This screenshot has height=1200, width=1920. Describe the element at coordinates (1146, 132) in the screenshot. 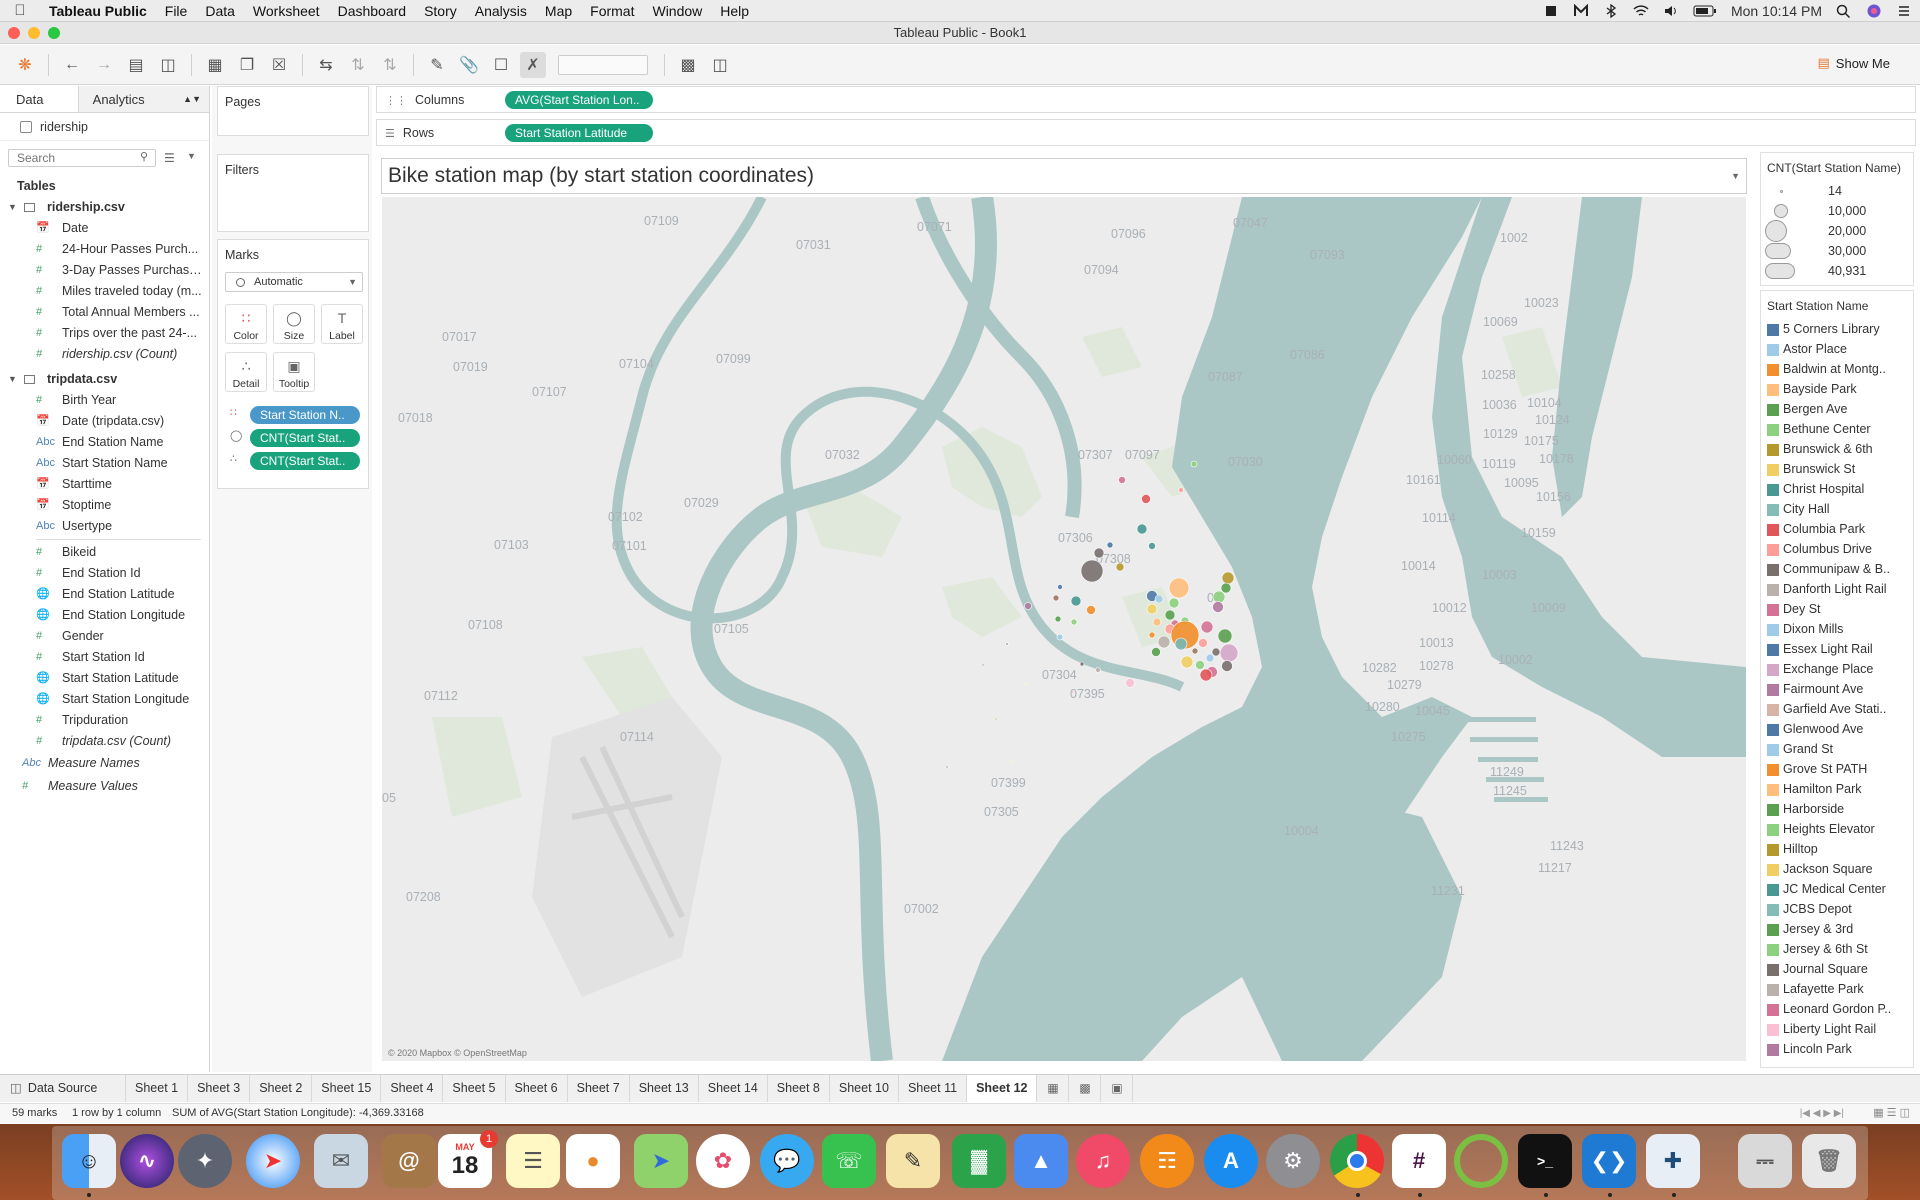

I see `rows-shelf: ☰ Rows Start Station Latitude` at that location.